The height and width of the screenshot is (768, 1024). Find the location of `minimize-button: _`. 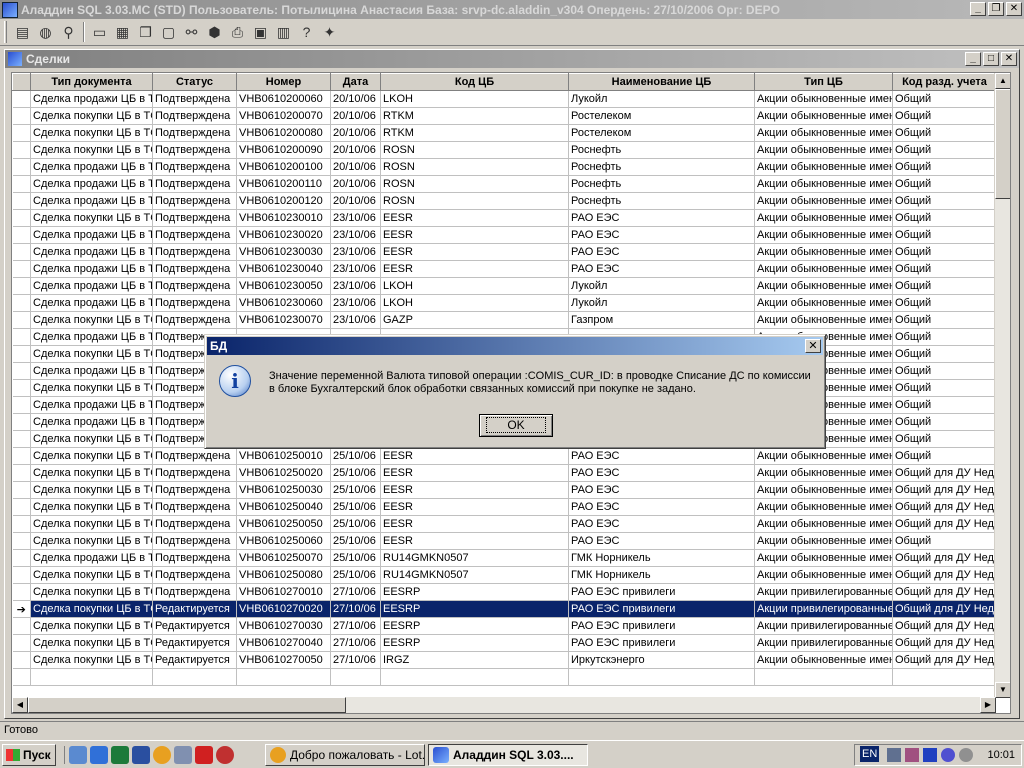

minimize-button: _ is located at coordinates (978, 9).